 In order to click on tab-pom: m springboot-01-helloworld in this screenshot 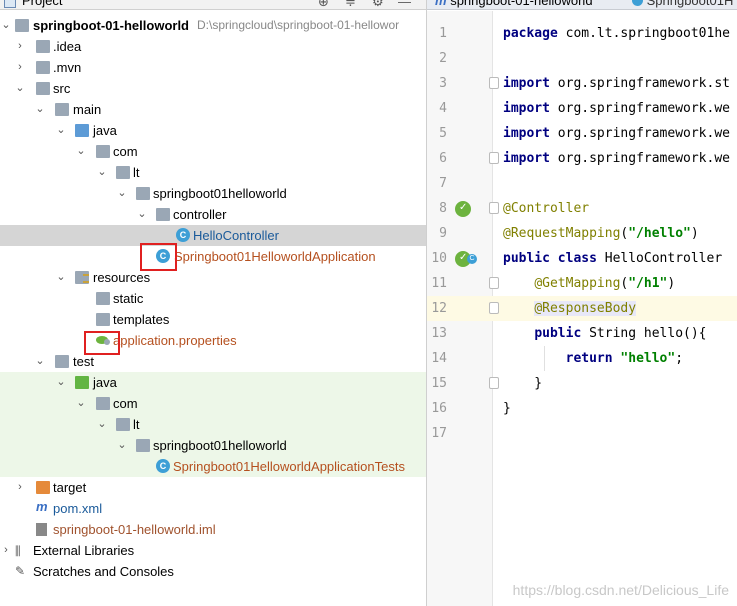, I will do `click(514, 4)`.